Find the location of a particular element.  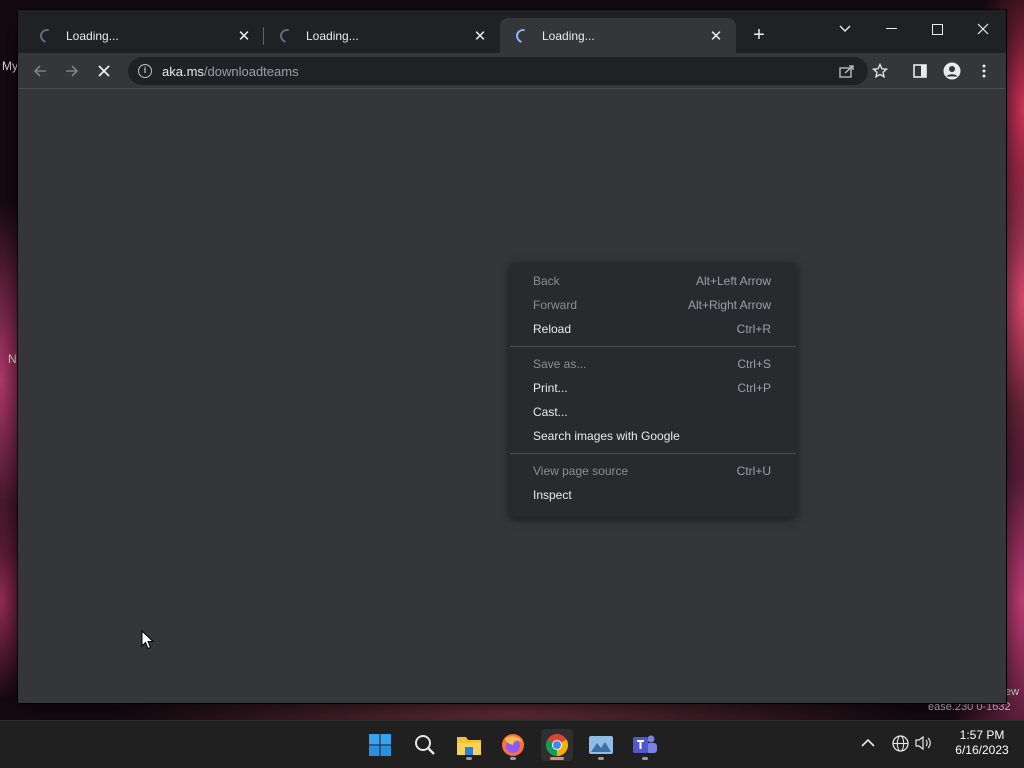

side-panel-icon is located at coordinates (920, 71).